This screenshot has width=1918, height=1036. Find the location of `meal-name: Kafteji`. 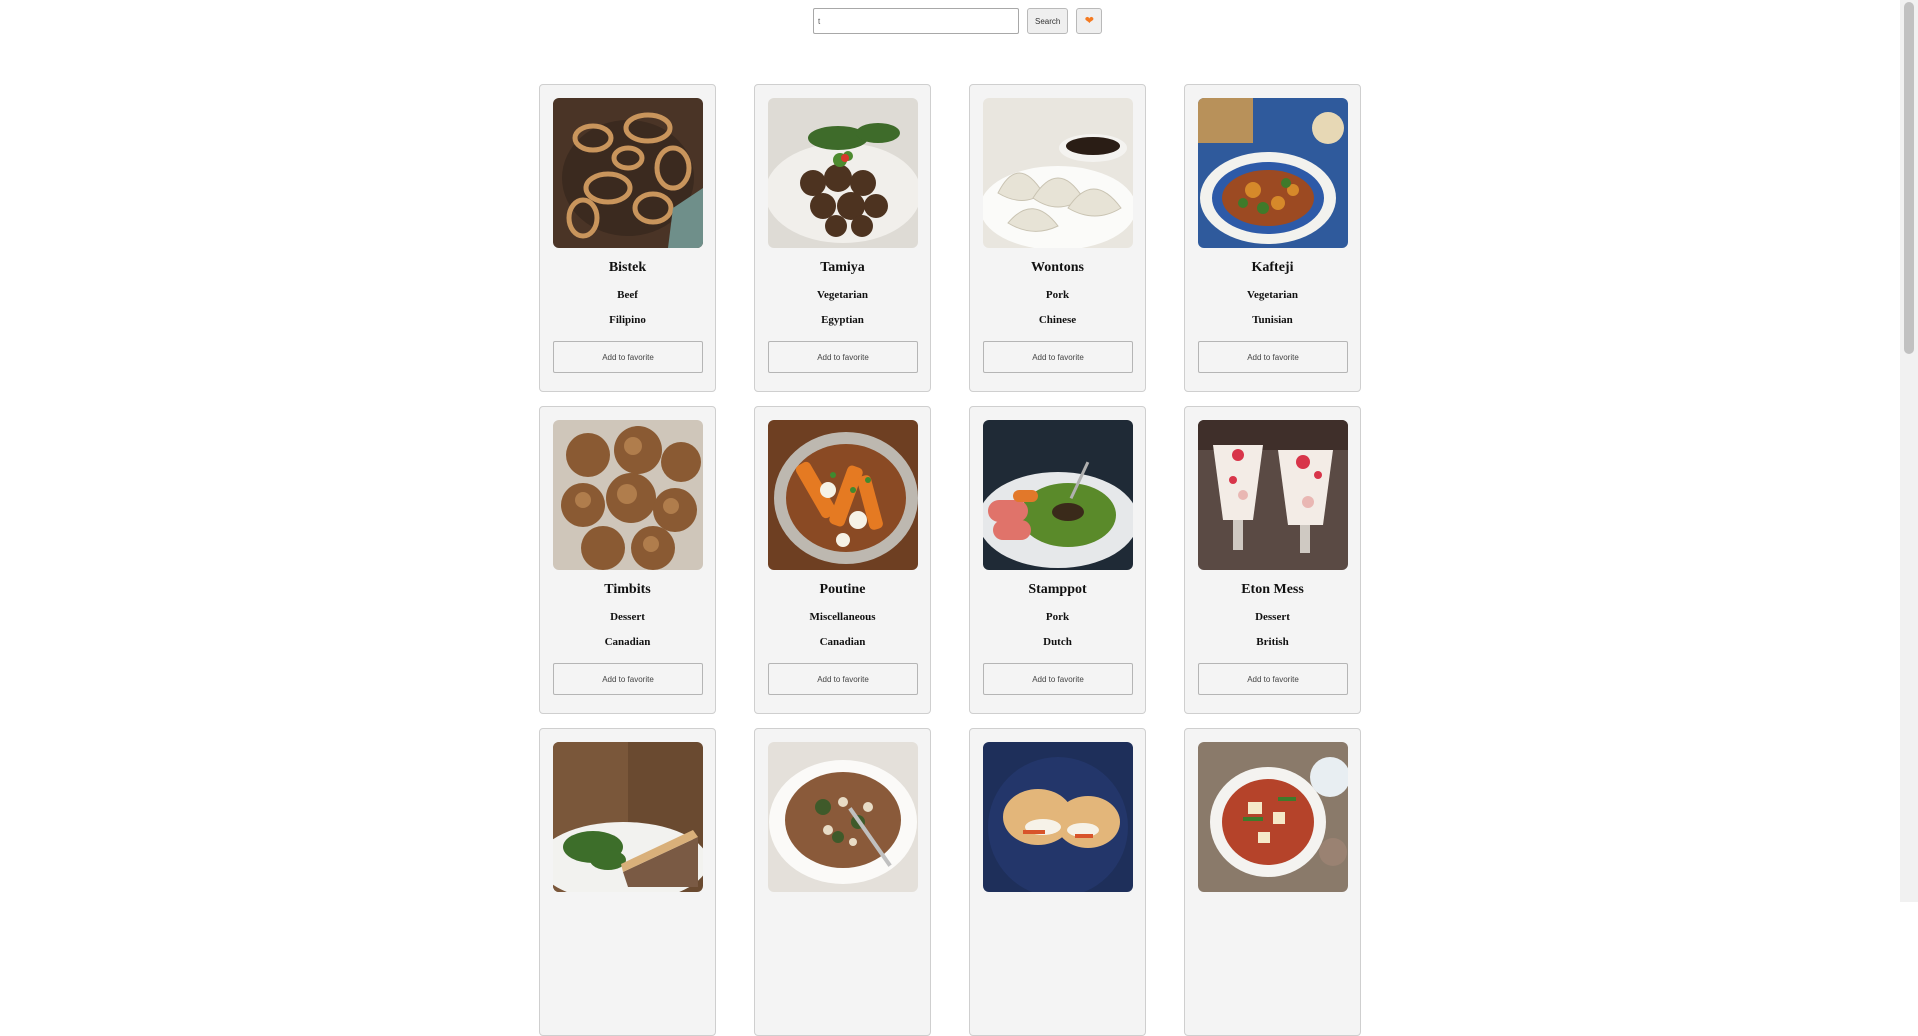

meal-name: Kafteji is located at coordinates (1272, 267).